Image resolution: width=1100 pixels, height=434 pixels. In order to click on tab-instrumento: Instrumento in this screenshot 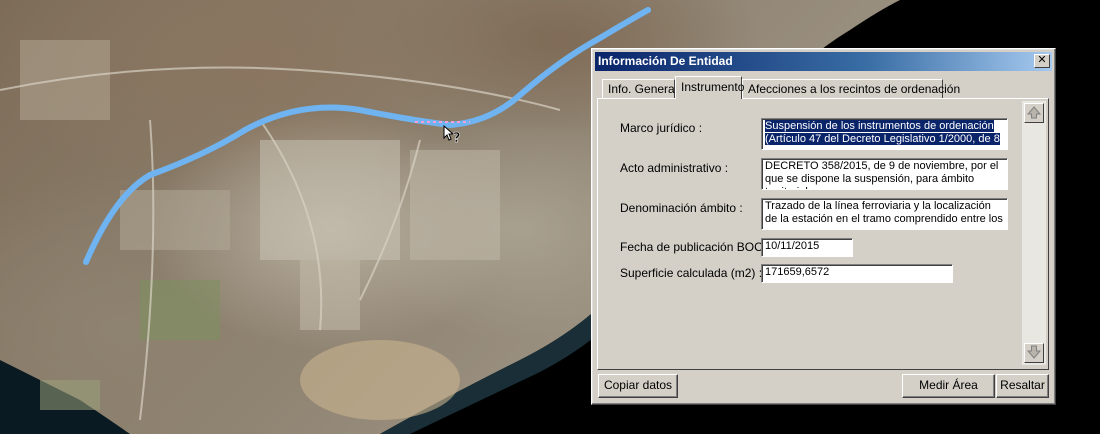, I will do `click(710, 87)`.